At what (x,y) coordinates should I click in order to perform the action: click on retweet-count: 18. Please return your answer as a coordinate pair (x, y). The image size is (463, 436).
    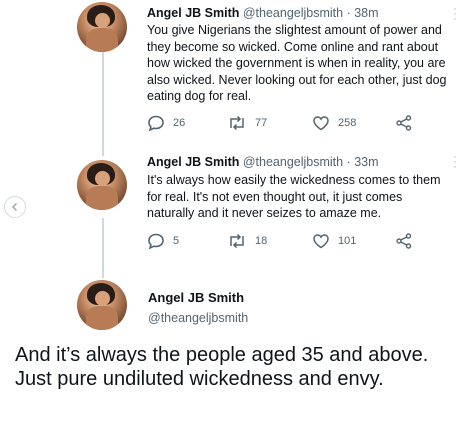
    Looking at the image, I should click on (261, 241).